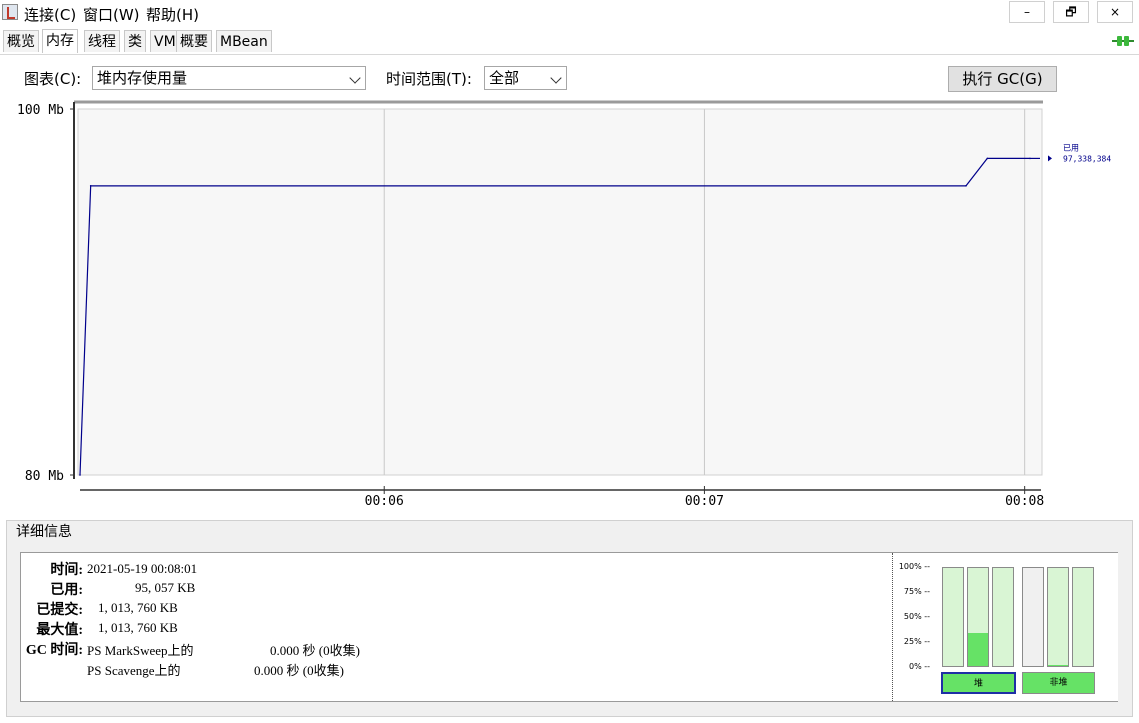 The height and width of the screenshot is (723, 1139). I want to click on time-label: 时间:, so click(66, 570).